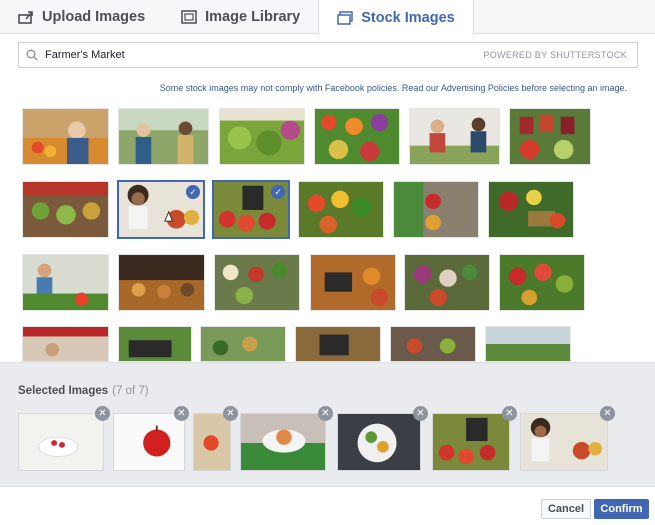  I want to click on stock-images-icon, so click(345, 17).